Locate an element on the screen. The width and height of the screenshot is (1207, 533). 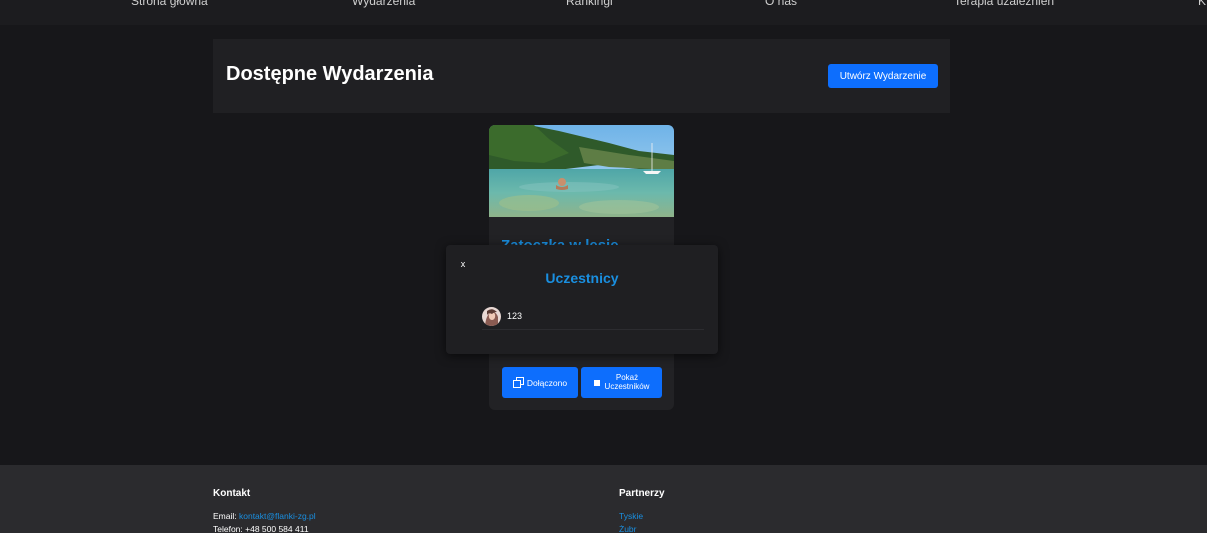
footer-partner-link: Tyskie is located at coordinates (631, 516).